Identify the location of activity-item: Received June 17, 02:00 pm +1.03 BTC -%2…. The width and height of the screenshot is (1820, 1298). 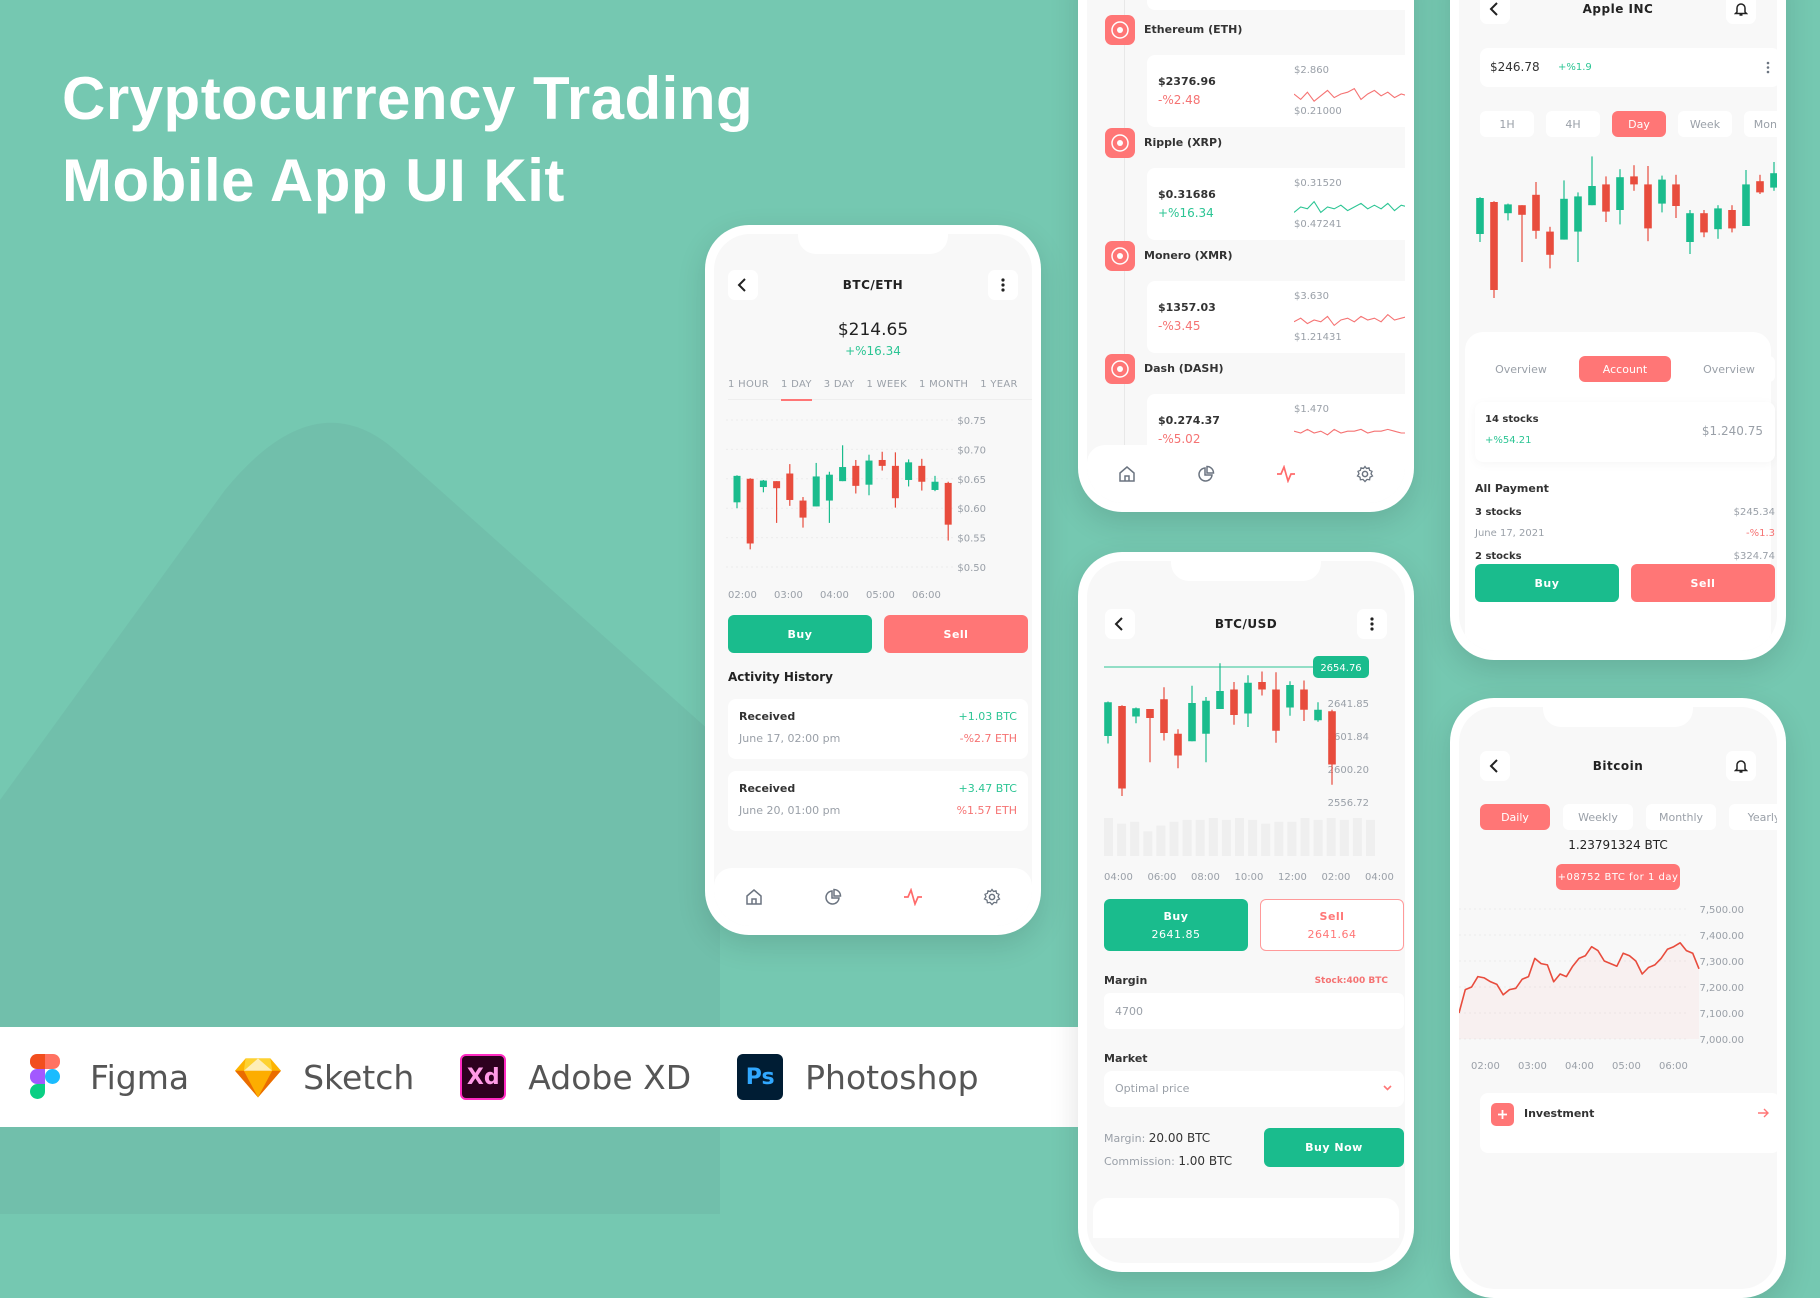
(878, 729).